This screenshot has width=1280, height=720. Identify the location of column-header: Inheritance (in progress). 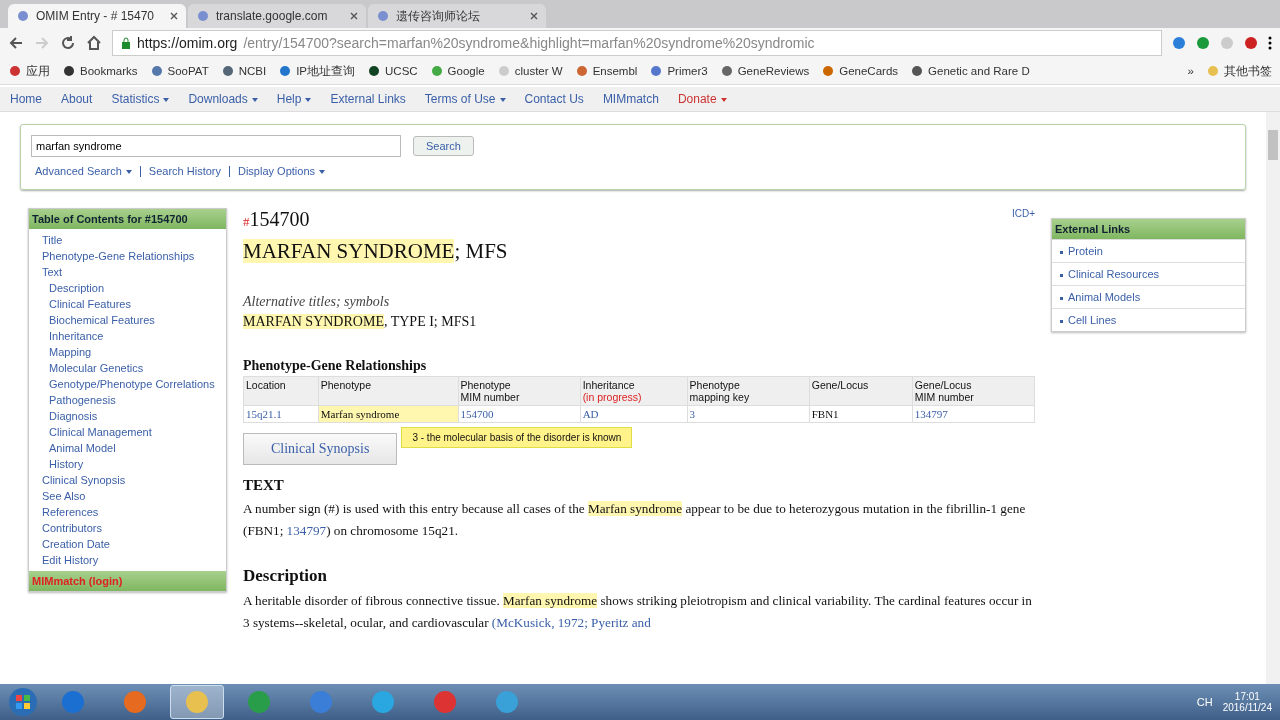
(634, 391).